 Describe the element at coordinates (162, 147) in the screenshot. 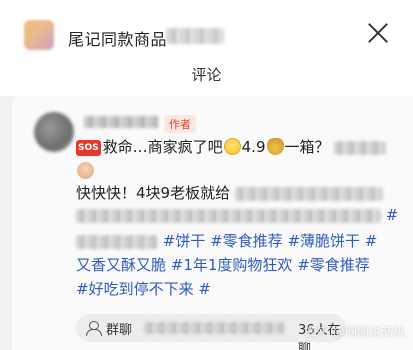

I see `comment-text: 救命…商家疯了吧` at that location.